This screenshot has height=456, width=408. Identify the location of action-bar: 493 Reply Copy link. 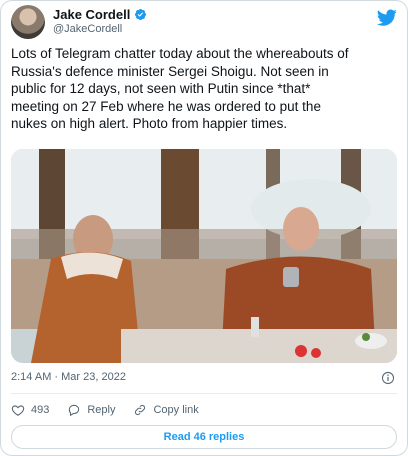
(105, 410).